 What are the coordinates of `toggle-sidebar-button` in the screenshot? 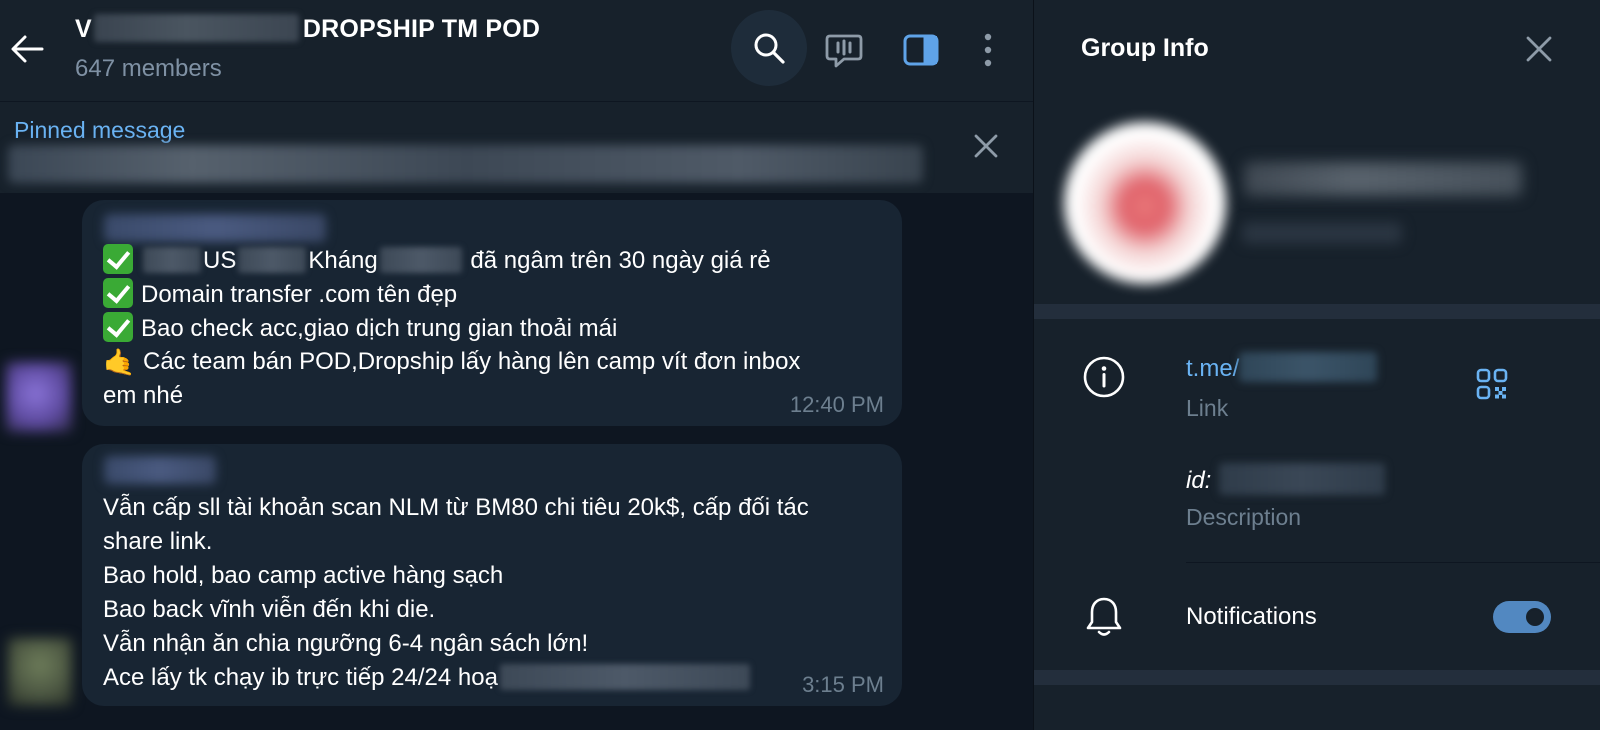 It's located at (921, 50).